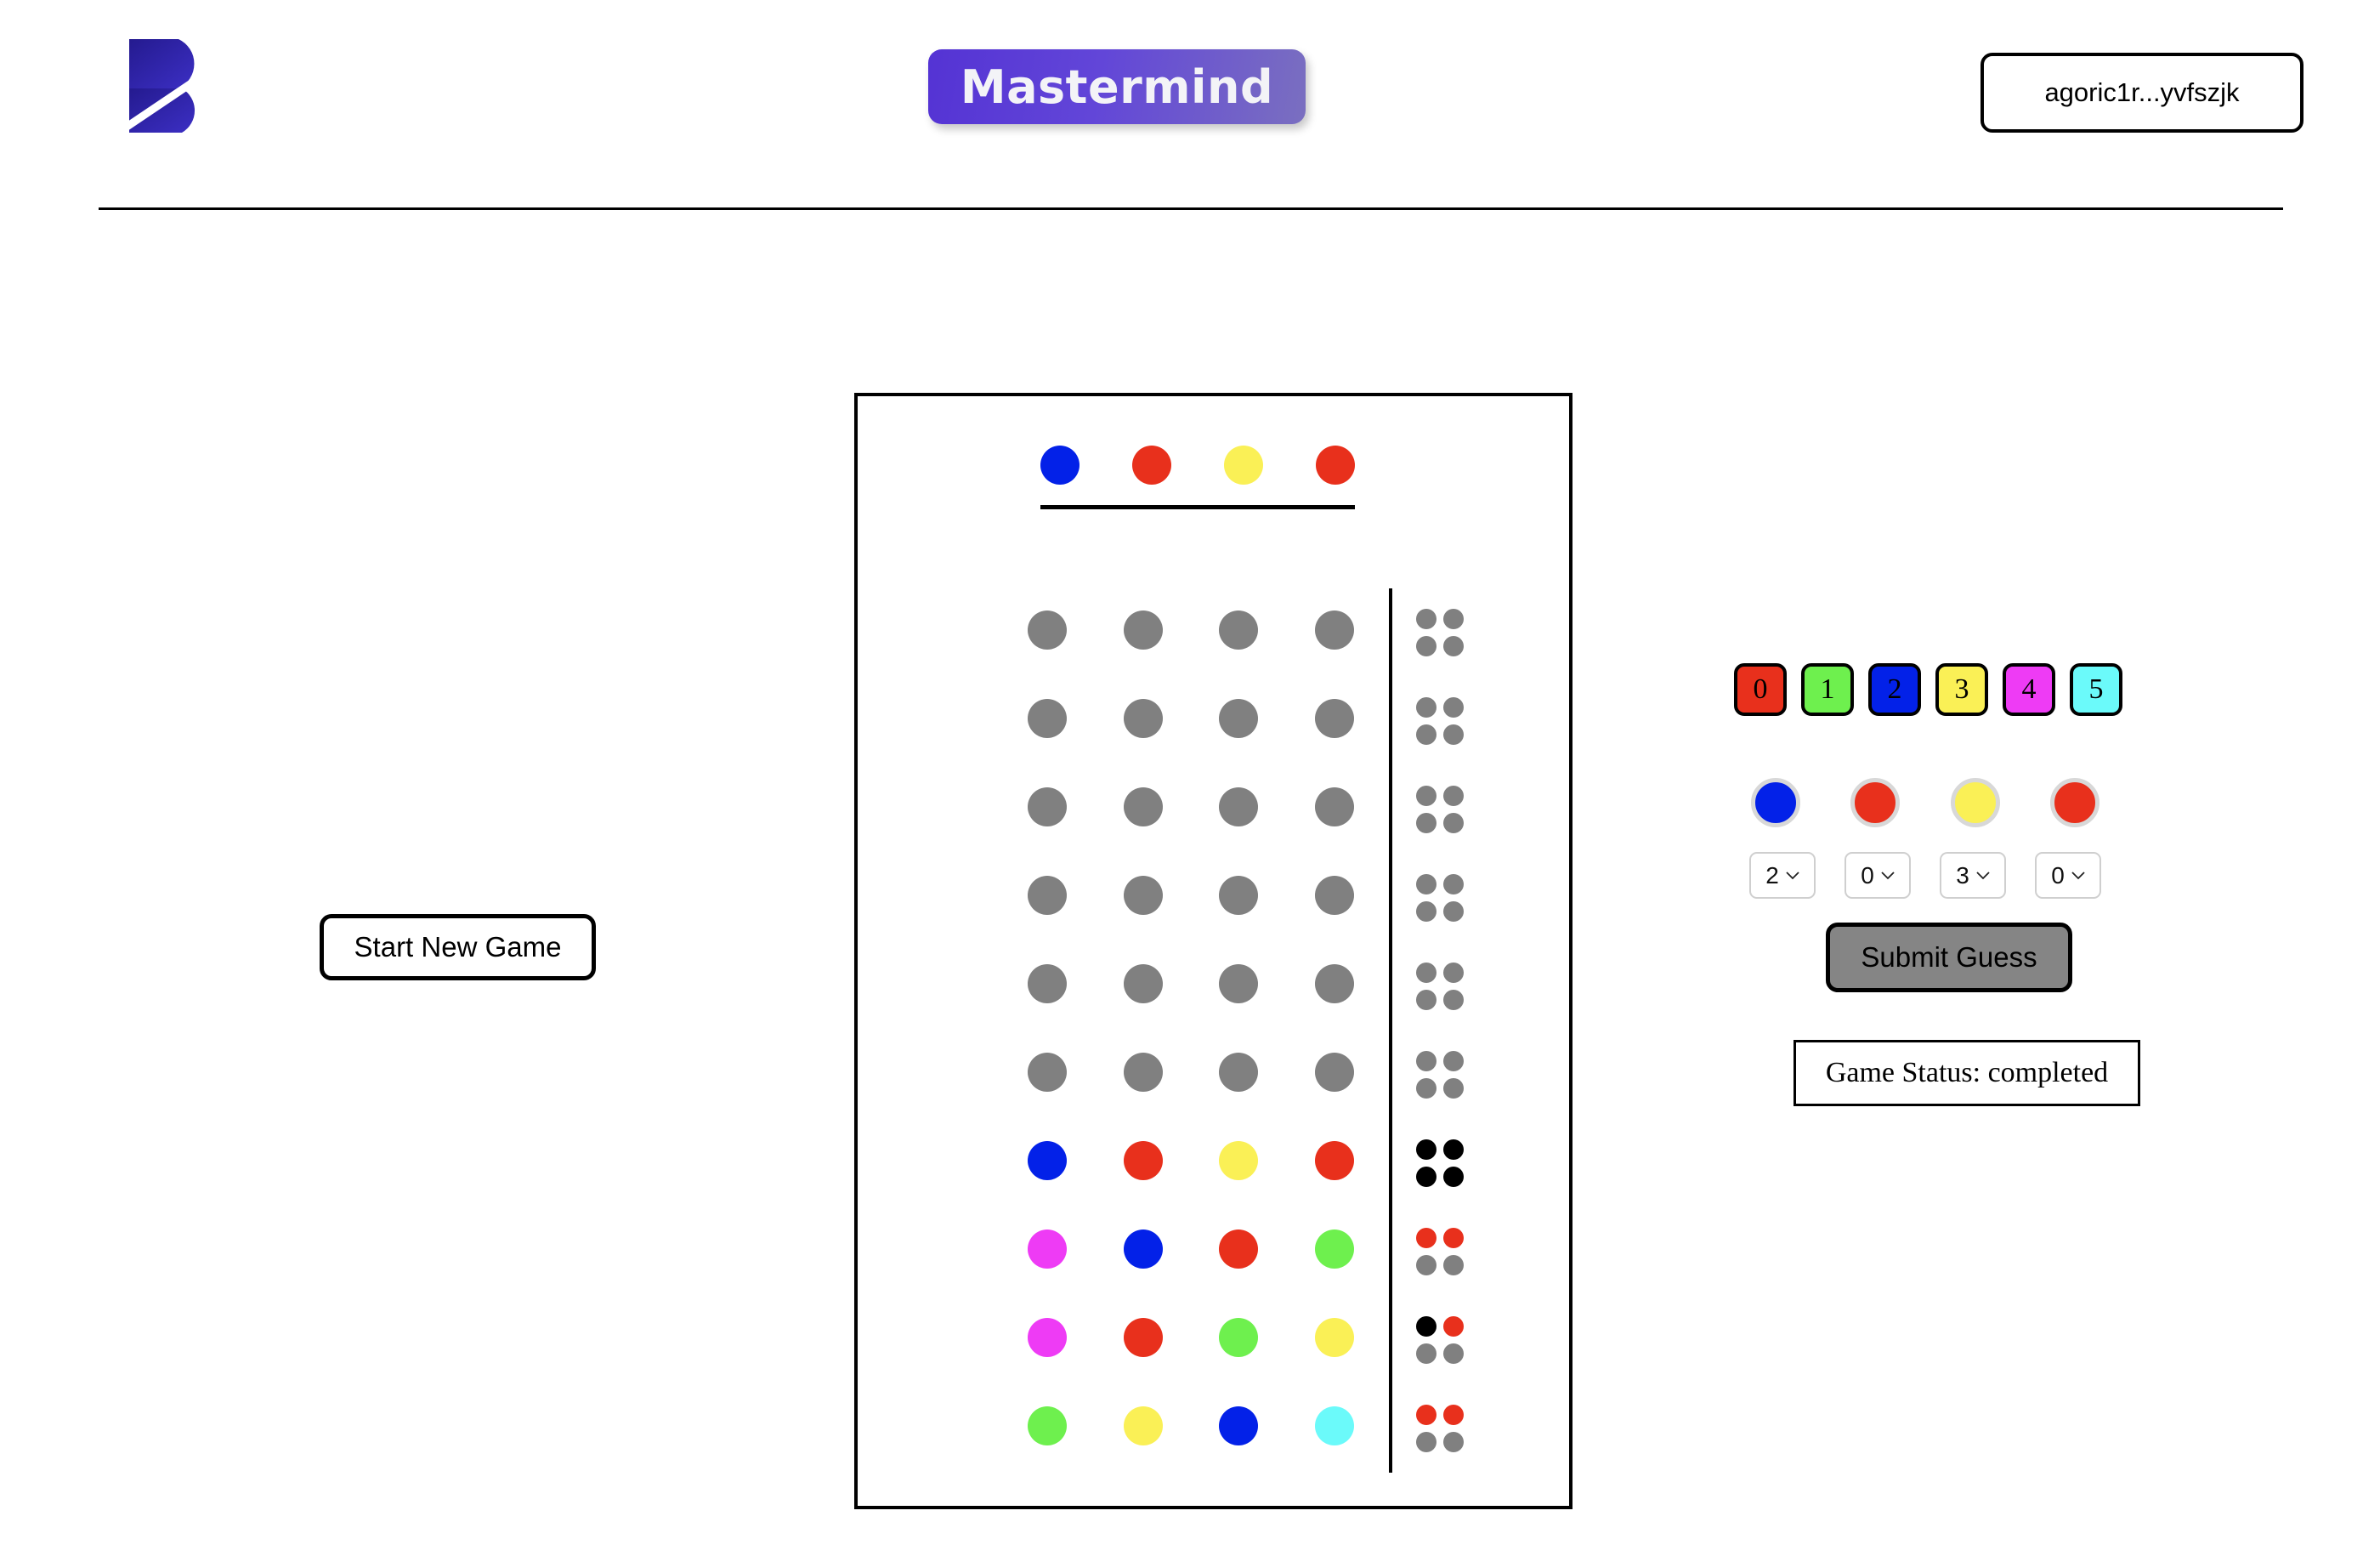 The image size is (2380, 1556). What do you see at coordinates (1925, 802) in the screenshot?
I see `current-guess-preview` at bounding box center [1925, 802].